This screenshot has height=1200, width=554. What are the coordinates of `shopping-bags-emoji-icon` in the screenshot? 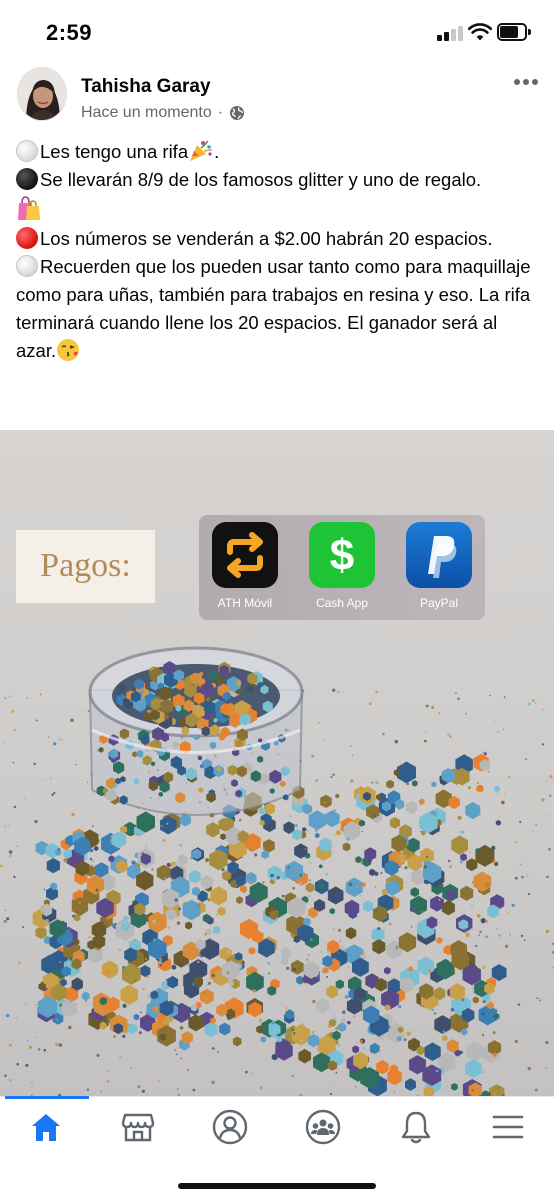 It's located at (29, 208).